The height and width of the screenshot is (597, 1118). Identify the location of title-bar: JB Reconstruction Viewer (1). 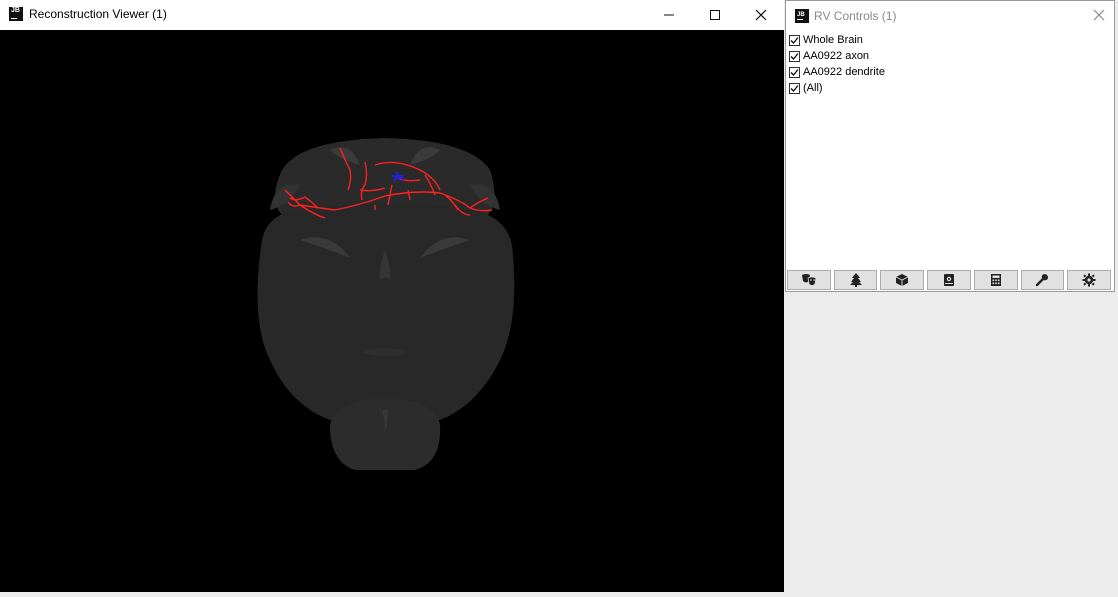
(392, 15).